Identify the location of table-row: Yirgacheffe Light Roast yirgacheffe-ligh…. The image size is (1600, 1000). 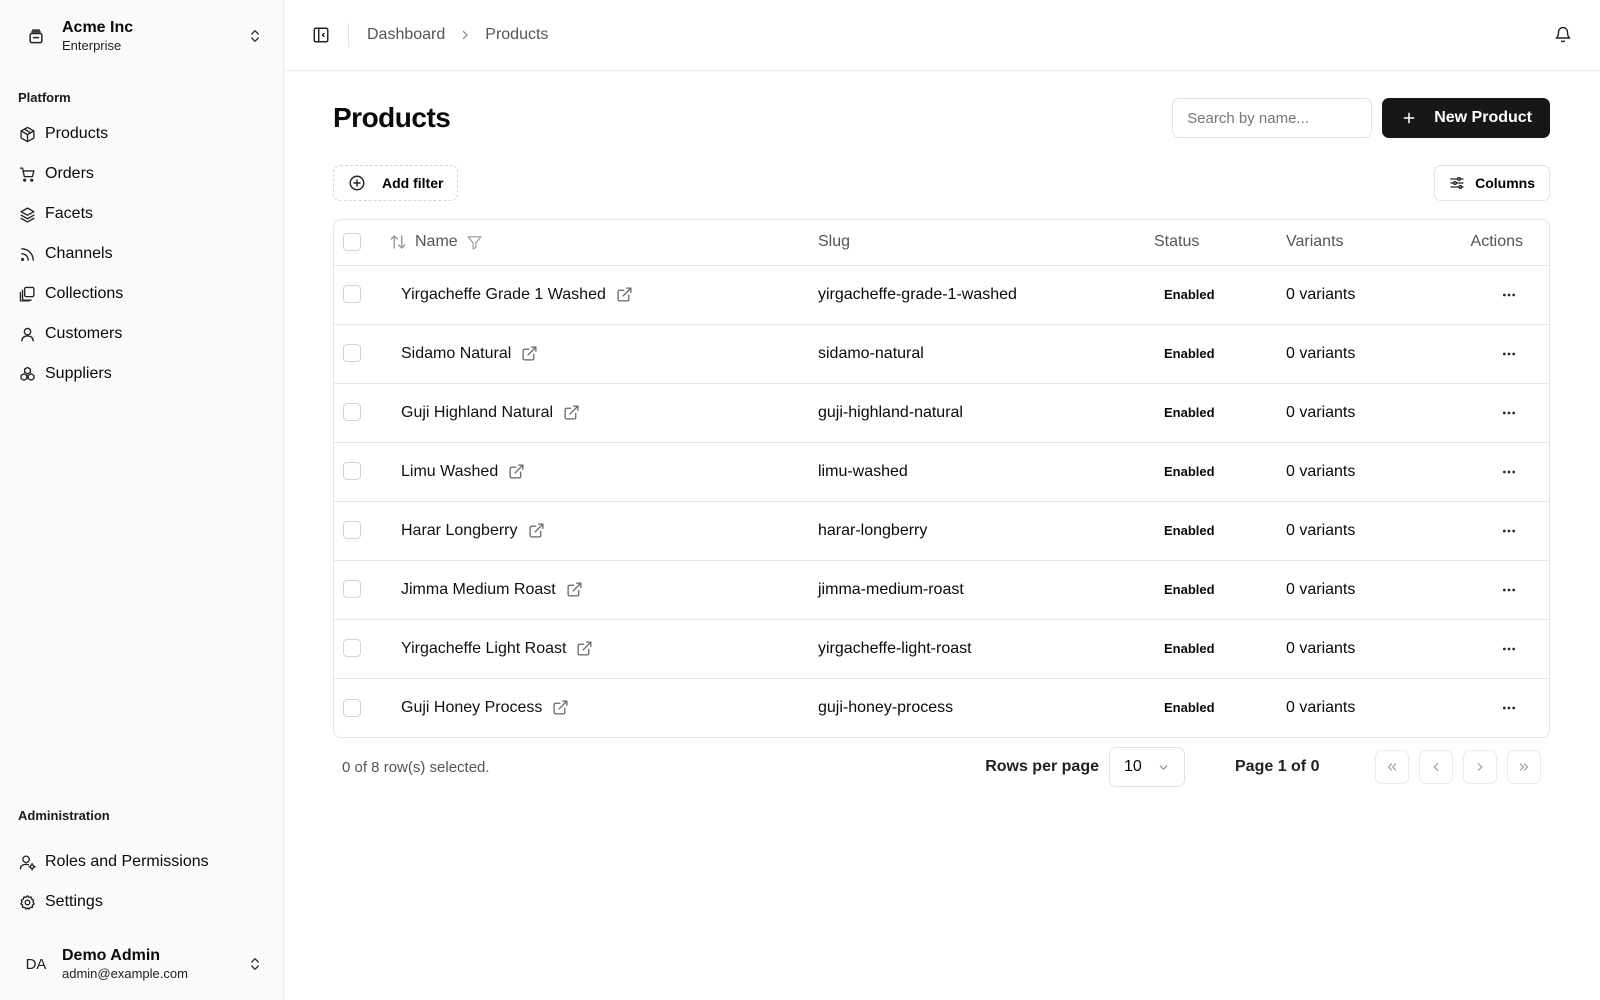
(941, 649).